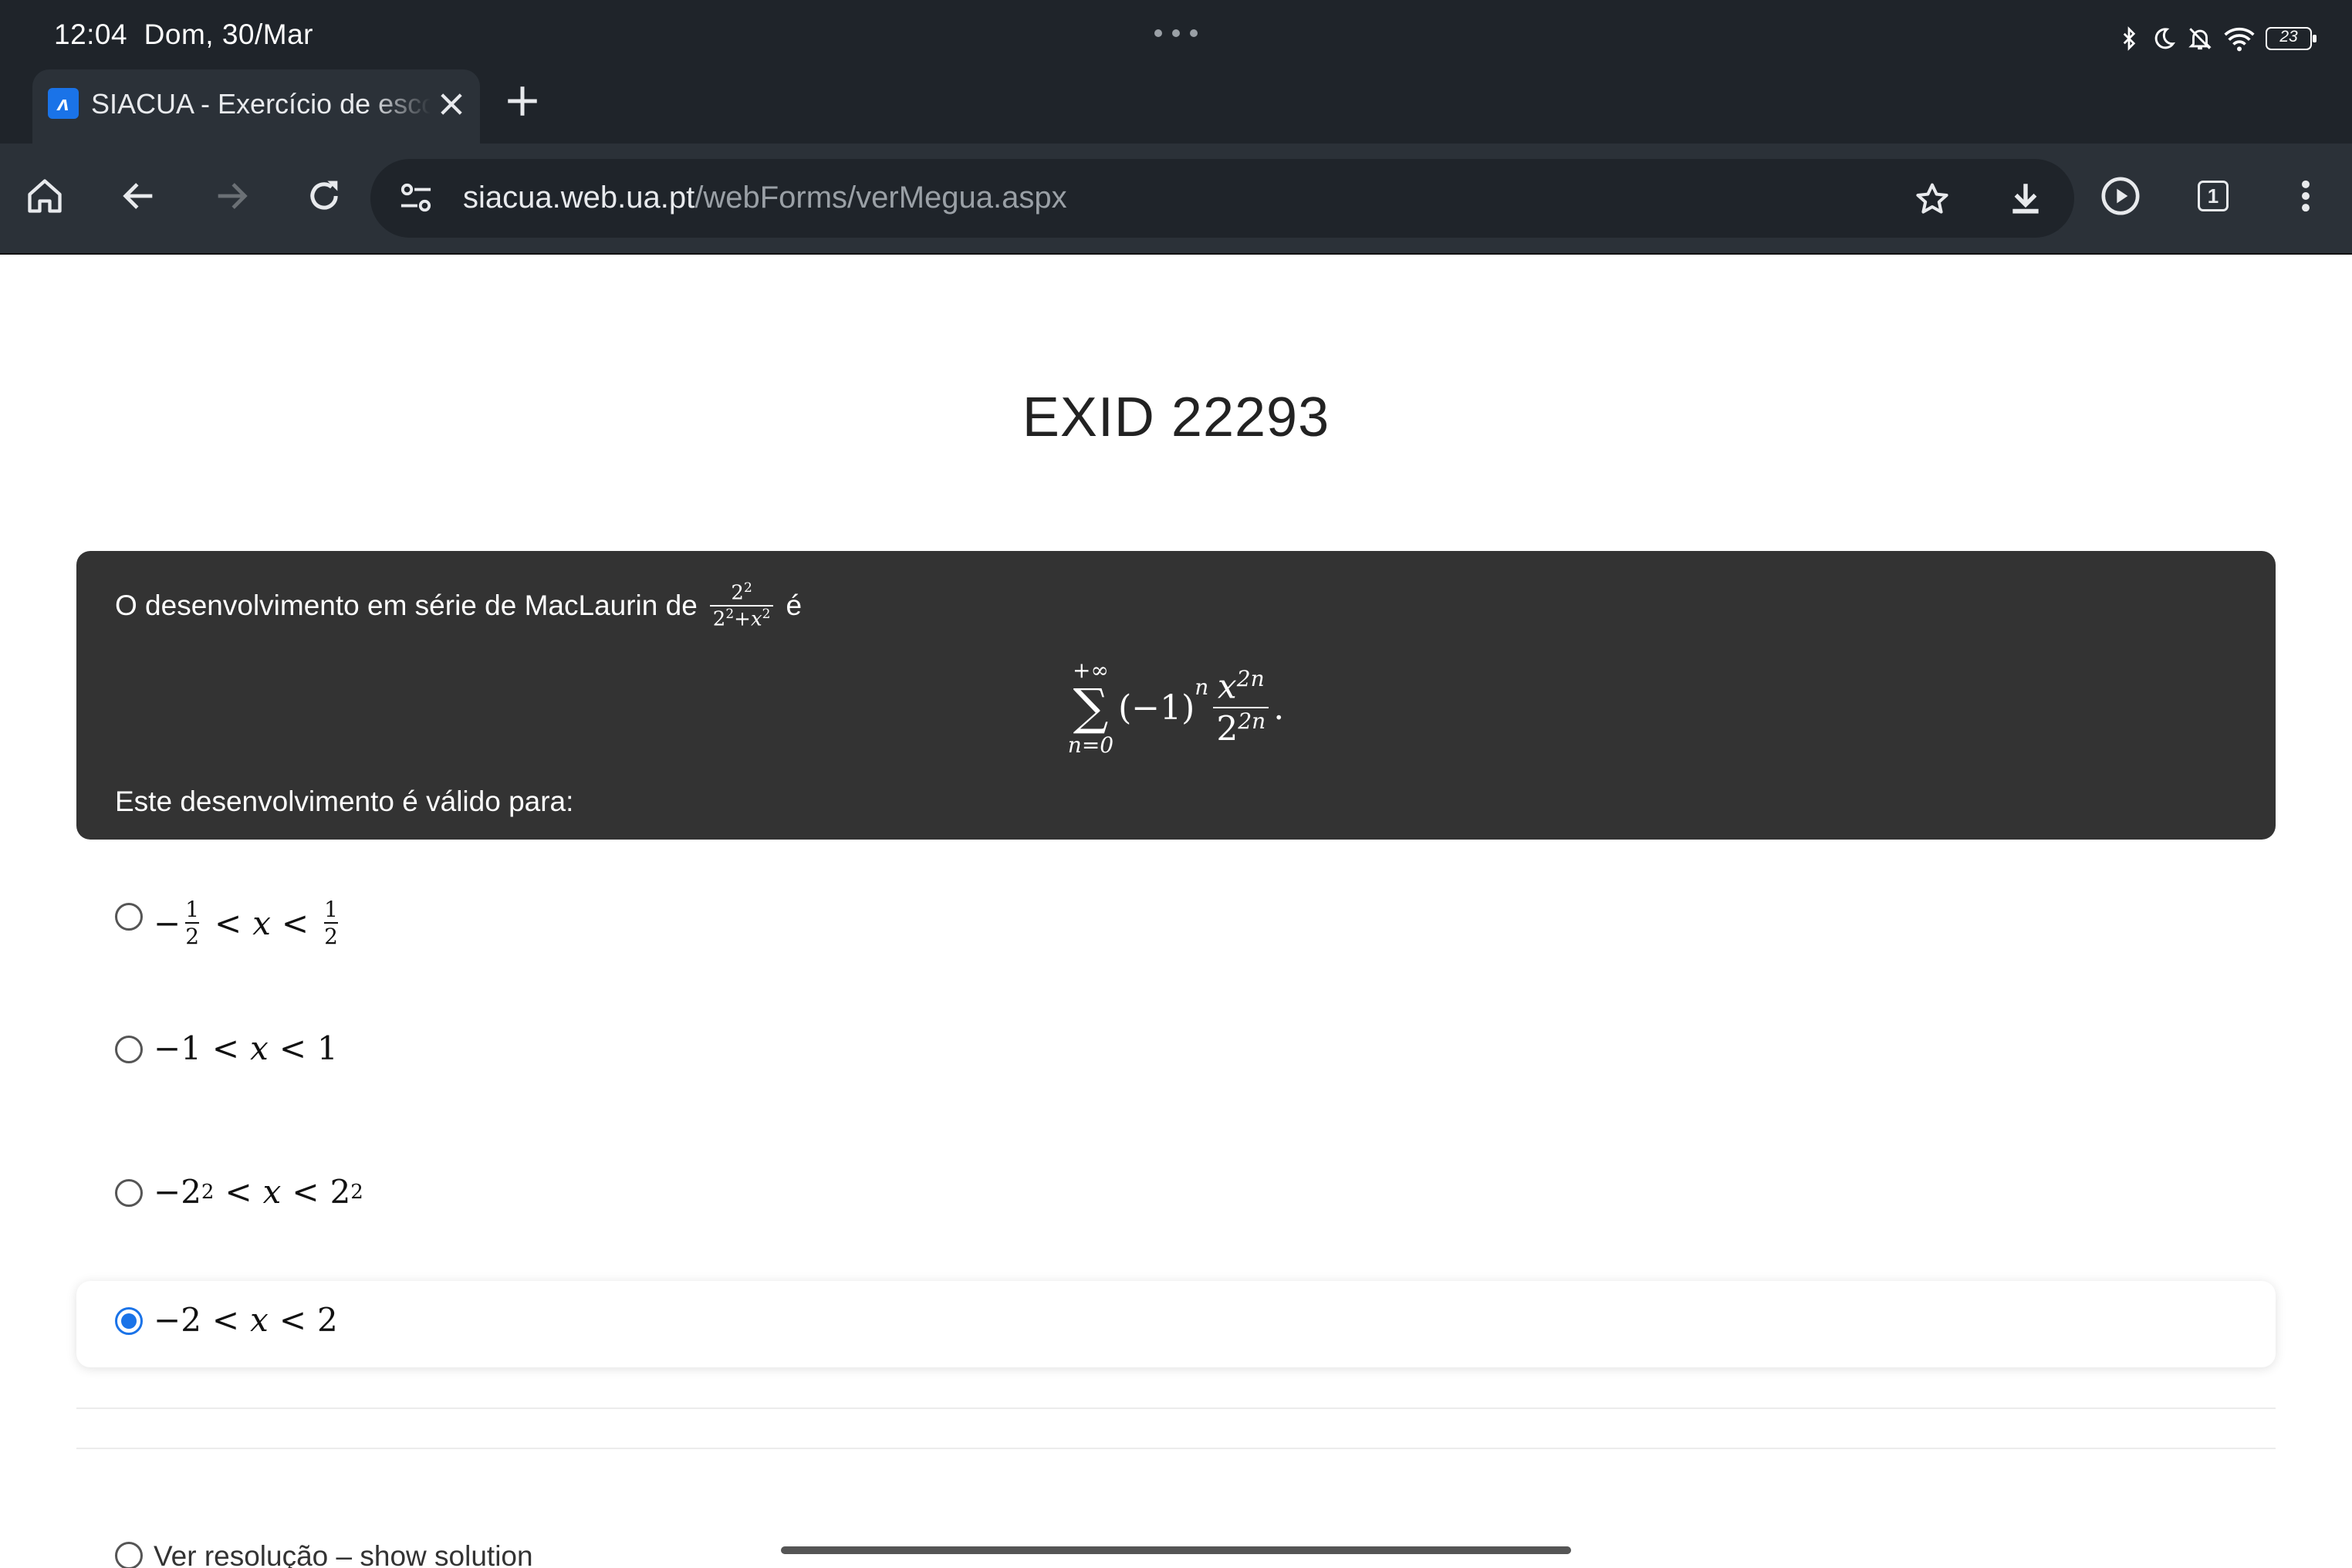  I want to click on home-button, so click(45, 196).